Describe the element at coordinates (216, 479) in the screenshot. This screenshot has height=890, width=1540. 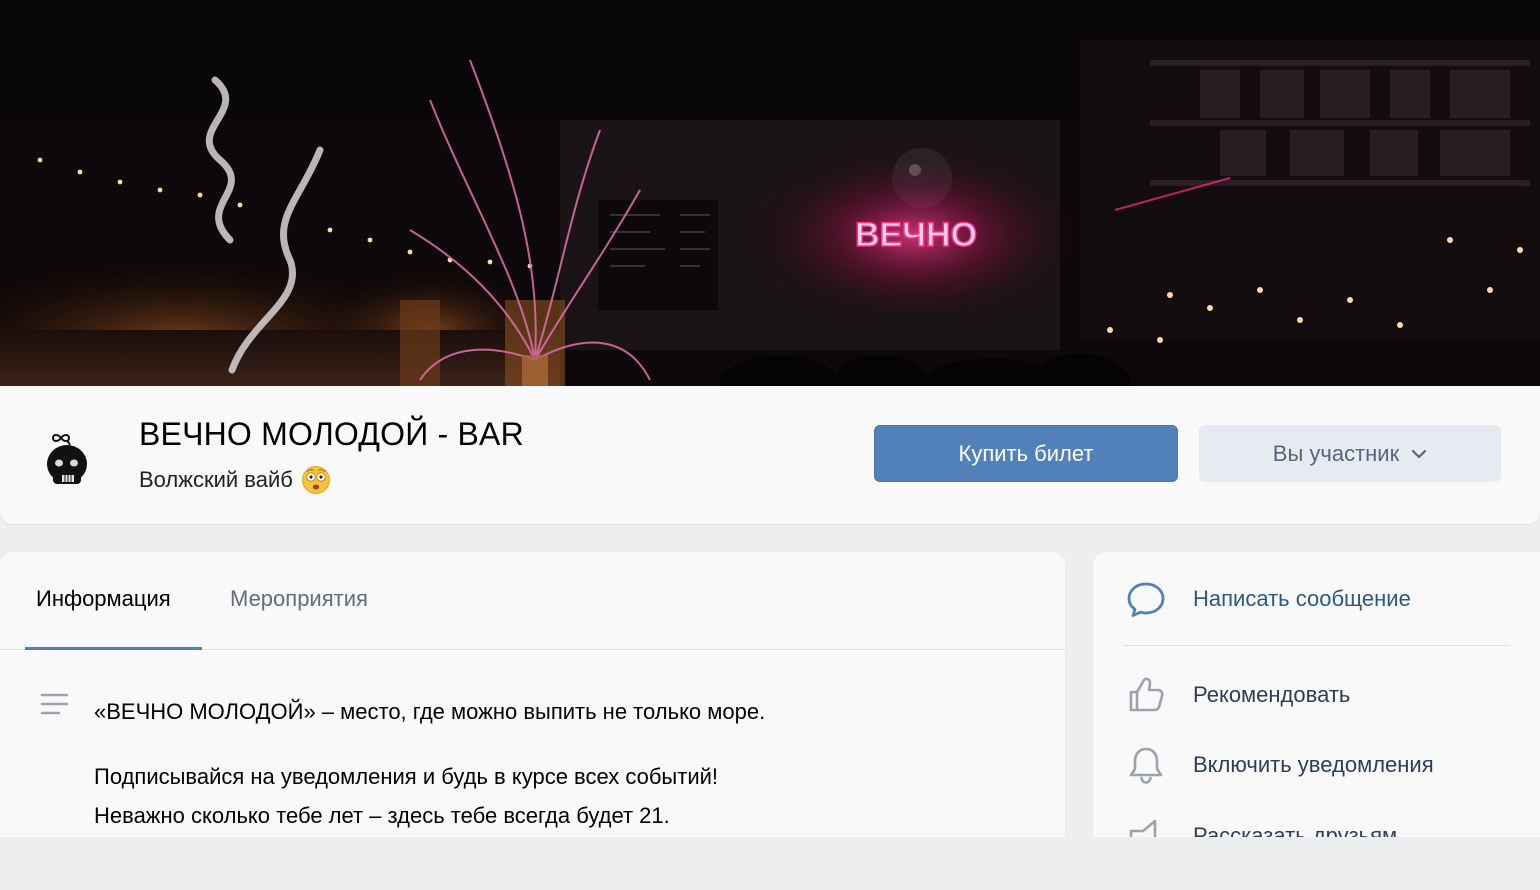
I see `group-status-text: Волжский вайб` at that location.